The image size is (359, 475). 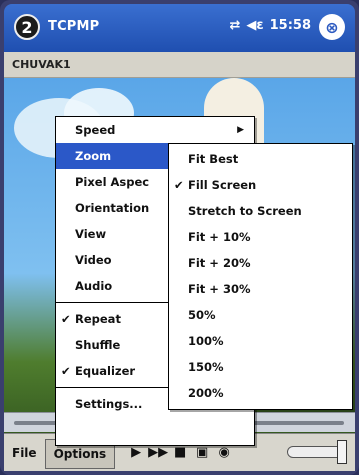 What do you see at coordinates (260, 289) in the screenshot?
I see `zoom-item-fit-30: Fit + 30%` at bounding box center [260, 289].